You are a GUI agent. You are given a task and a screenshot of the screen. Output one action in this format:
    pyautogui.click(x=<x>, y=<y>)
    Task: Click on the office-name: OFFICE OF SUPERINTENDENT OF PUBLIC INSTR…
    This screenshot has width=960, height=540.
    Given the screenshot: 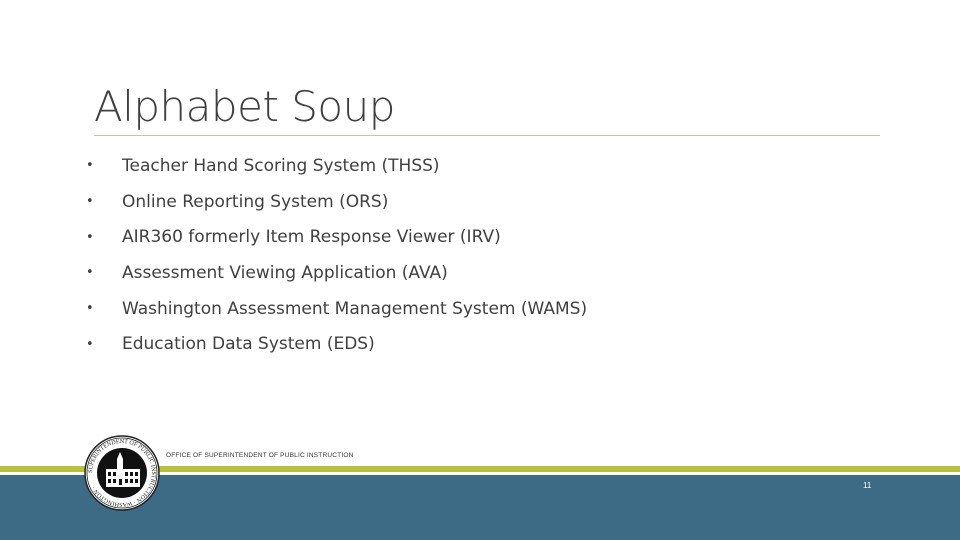 What is the action you would take?
    pyautogui.click(x=260, y=455)
    